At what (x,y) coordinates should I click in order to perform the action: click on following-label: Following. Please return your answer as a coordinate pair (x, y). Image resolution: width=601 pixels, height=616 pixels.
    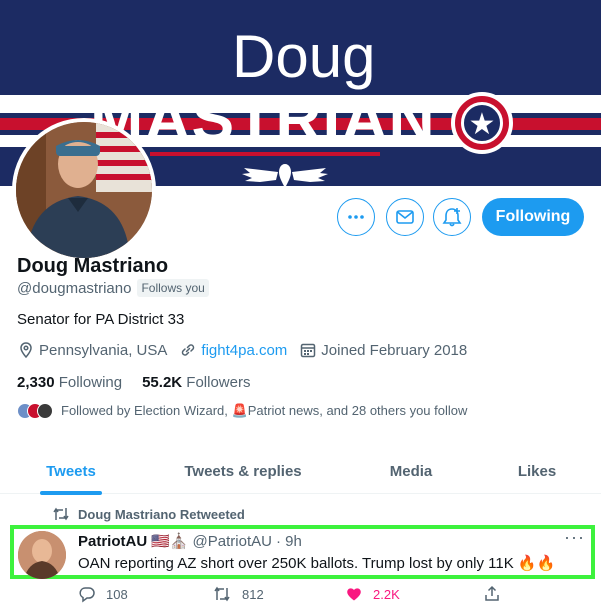
    Looking at the image, I should click on (90, 382).